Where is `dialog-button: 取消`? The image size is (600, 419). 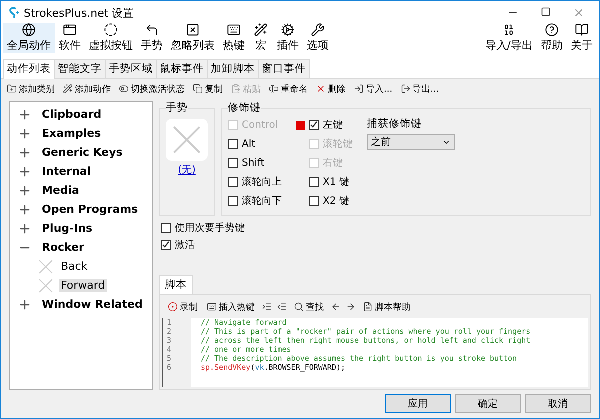 dialog-button: 取消 is located at coordinates (558, 403).